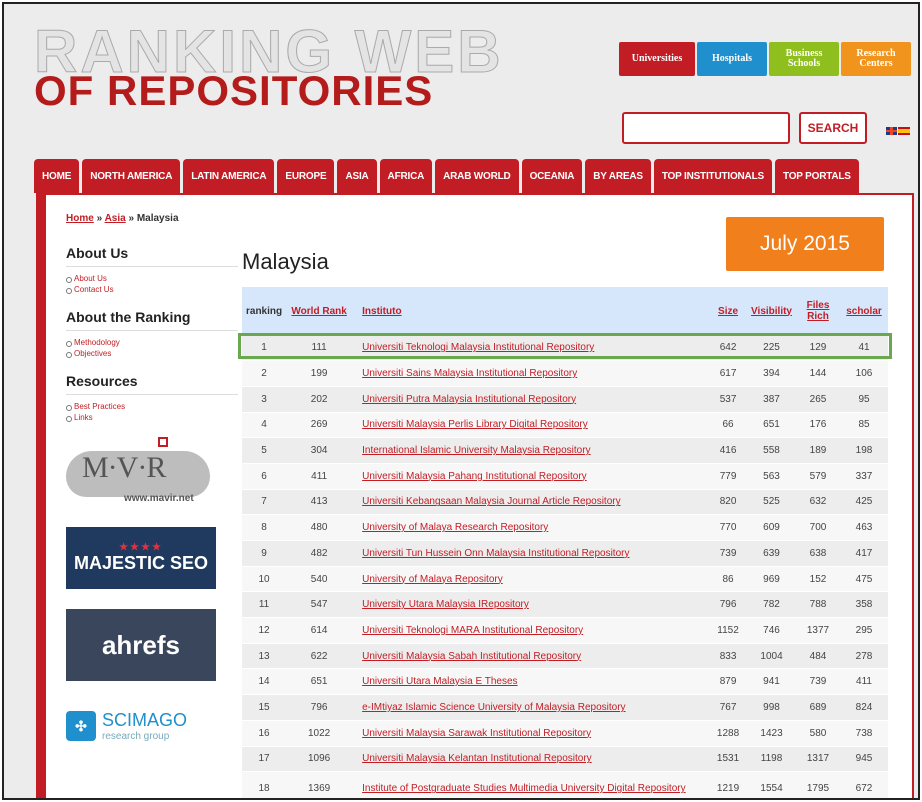 Image resolution: width=922 pixels, height=802 pixels. What do you see at coordinates (876, 59) in the screenshot?
I see `tab-research-centers: Research Centers` at bounding box center [876, 59].